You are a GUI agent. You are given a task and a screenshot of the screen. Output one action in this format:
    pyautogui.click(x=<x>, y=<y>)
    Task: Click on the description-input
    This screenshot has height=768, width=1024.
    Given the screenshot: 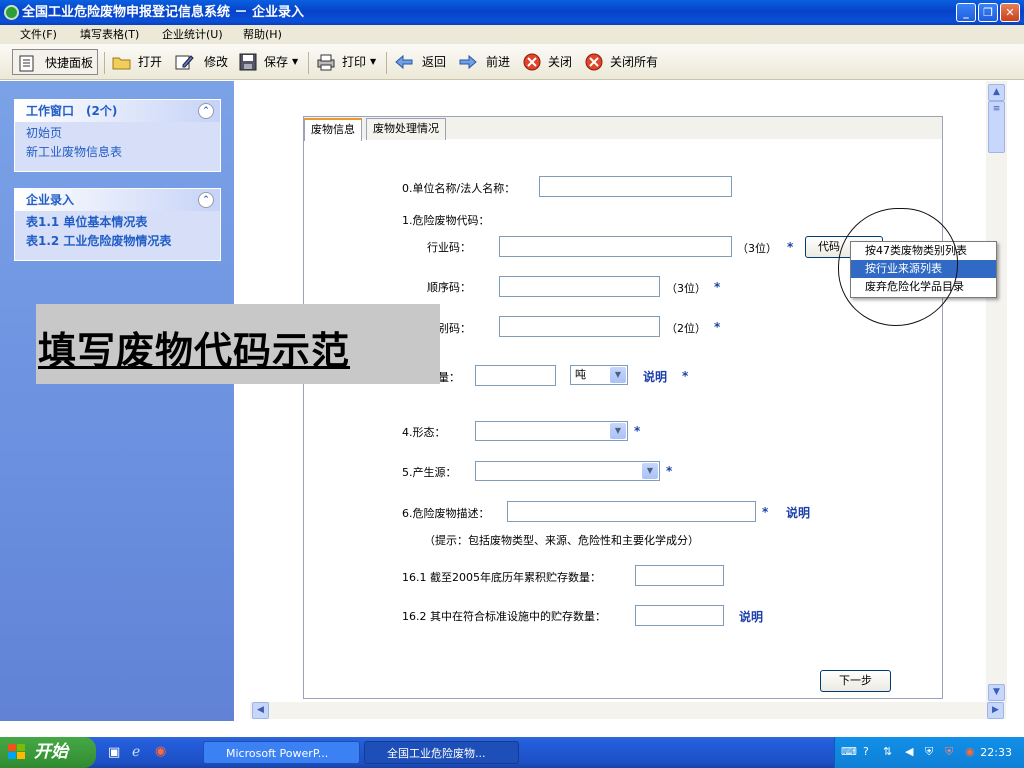 What is the action you would take?
    pyautogui.click(x=631, y=511)
    